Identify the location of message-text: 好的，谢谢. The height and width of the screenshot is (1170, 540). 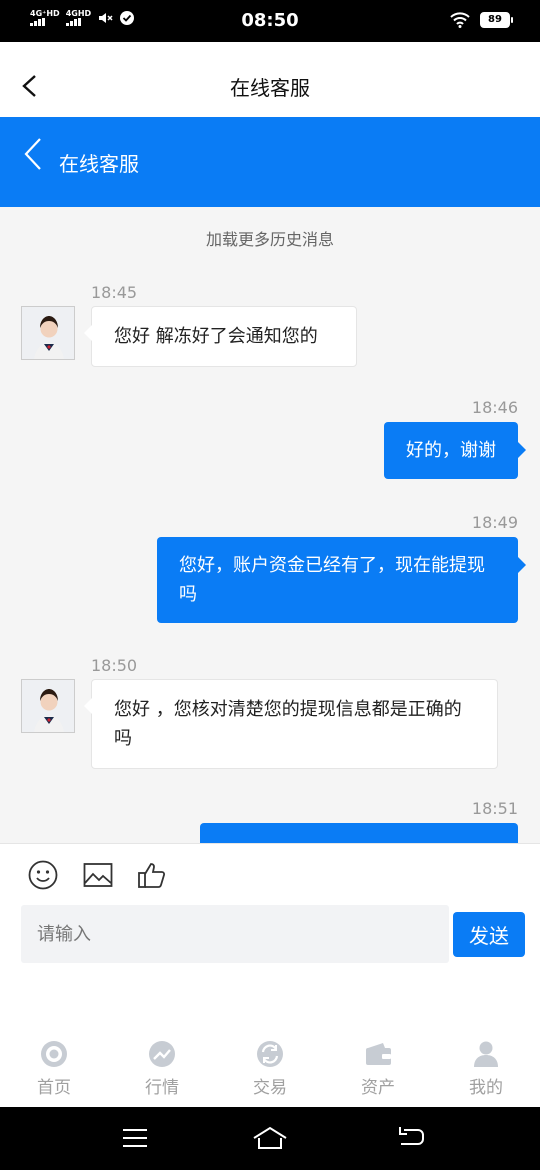
(451, 450).